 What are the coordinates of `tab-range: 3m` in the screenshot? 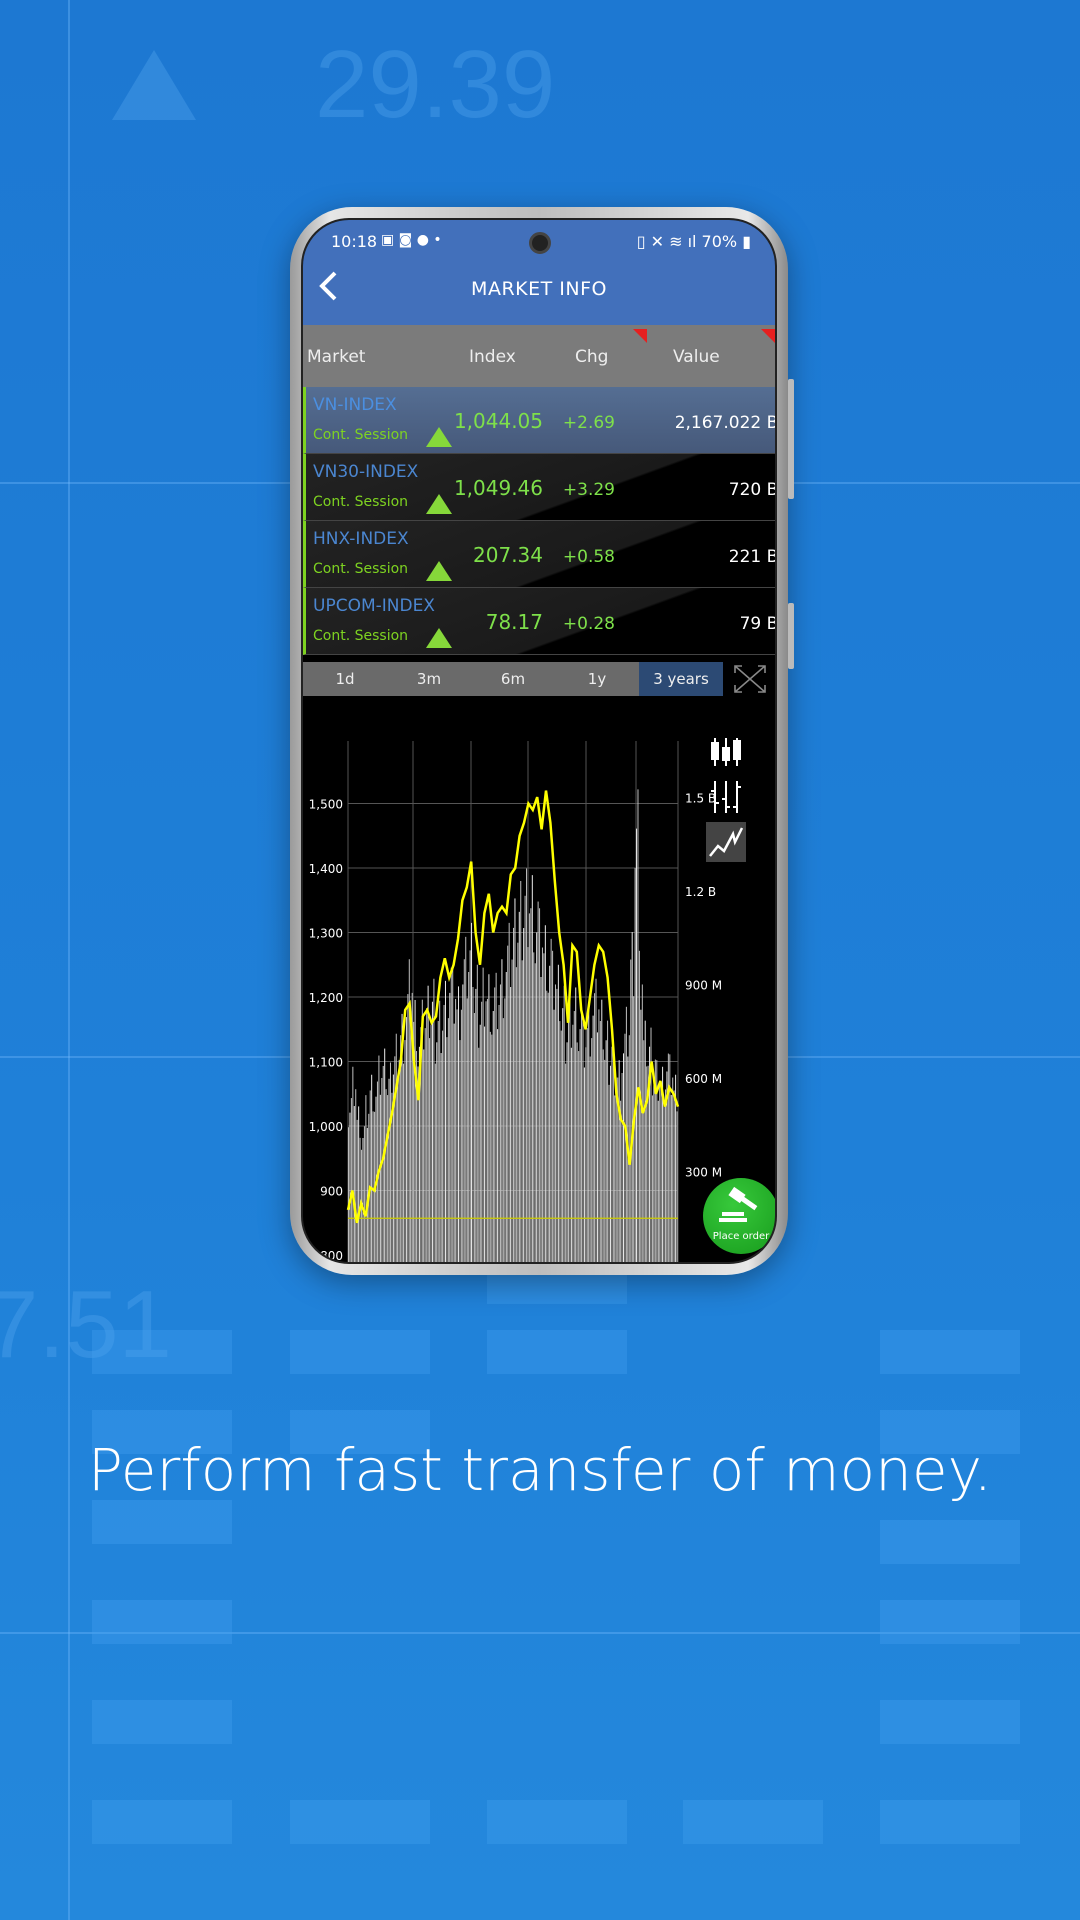 It's located at (429, 679).